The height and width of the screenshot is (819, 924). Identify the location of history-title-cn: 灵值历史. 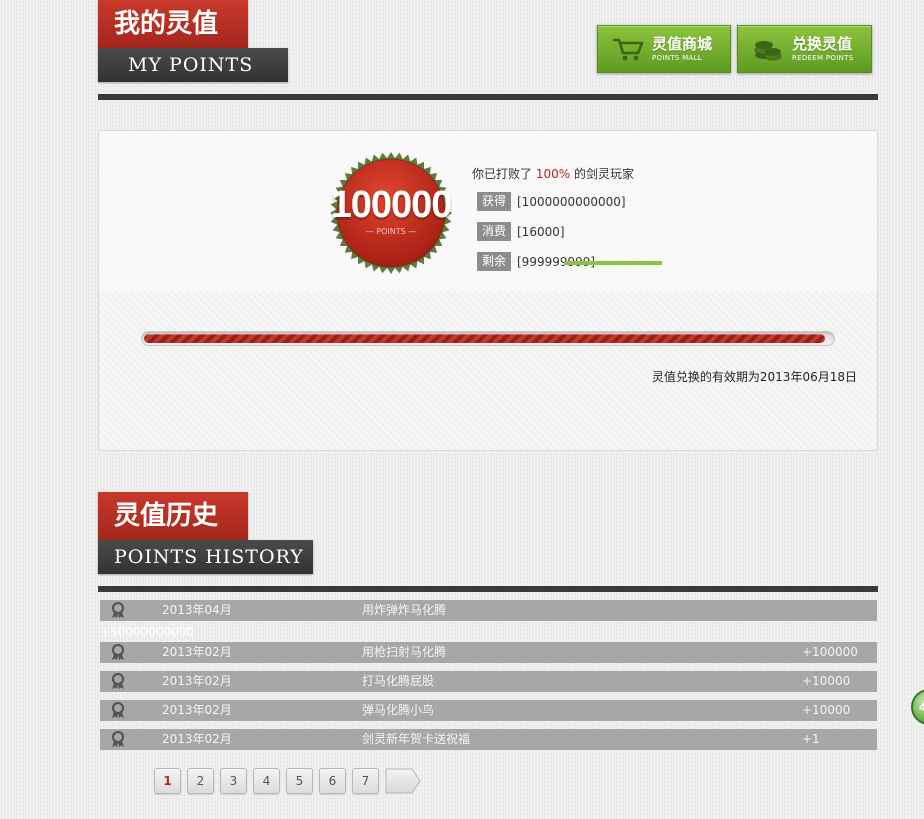
(173, 516).